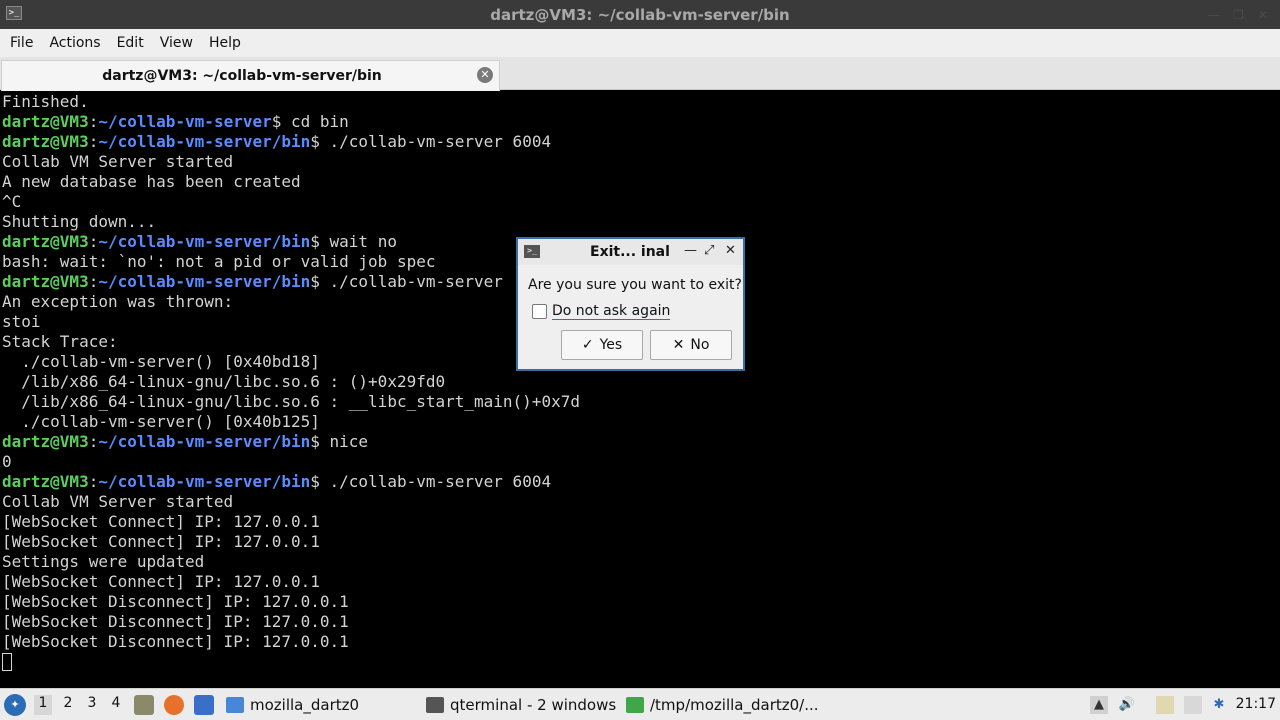 The height and width of the screenshot is (720, 1280). What do you see at coordinates (60, 341) in the screenshot?
I see `terminal-output-line: Stack Trace:` at bounding box center [60, 341].